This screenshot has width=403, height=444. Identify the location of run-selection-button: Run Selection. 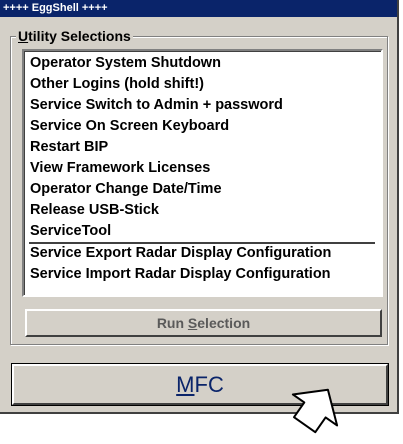
(203, 323).